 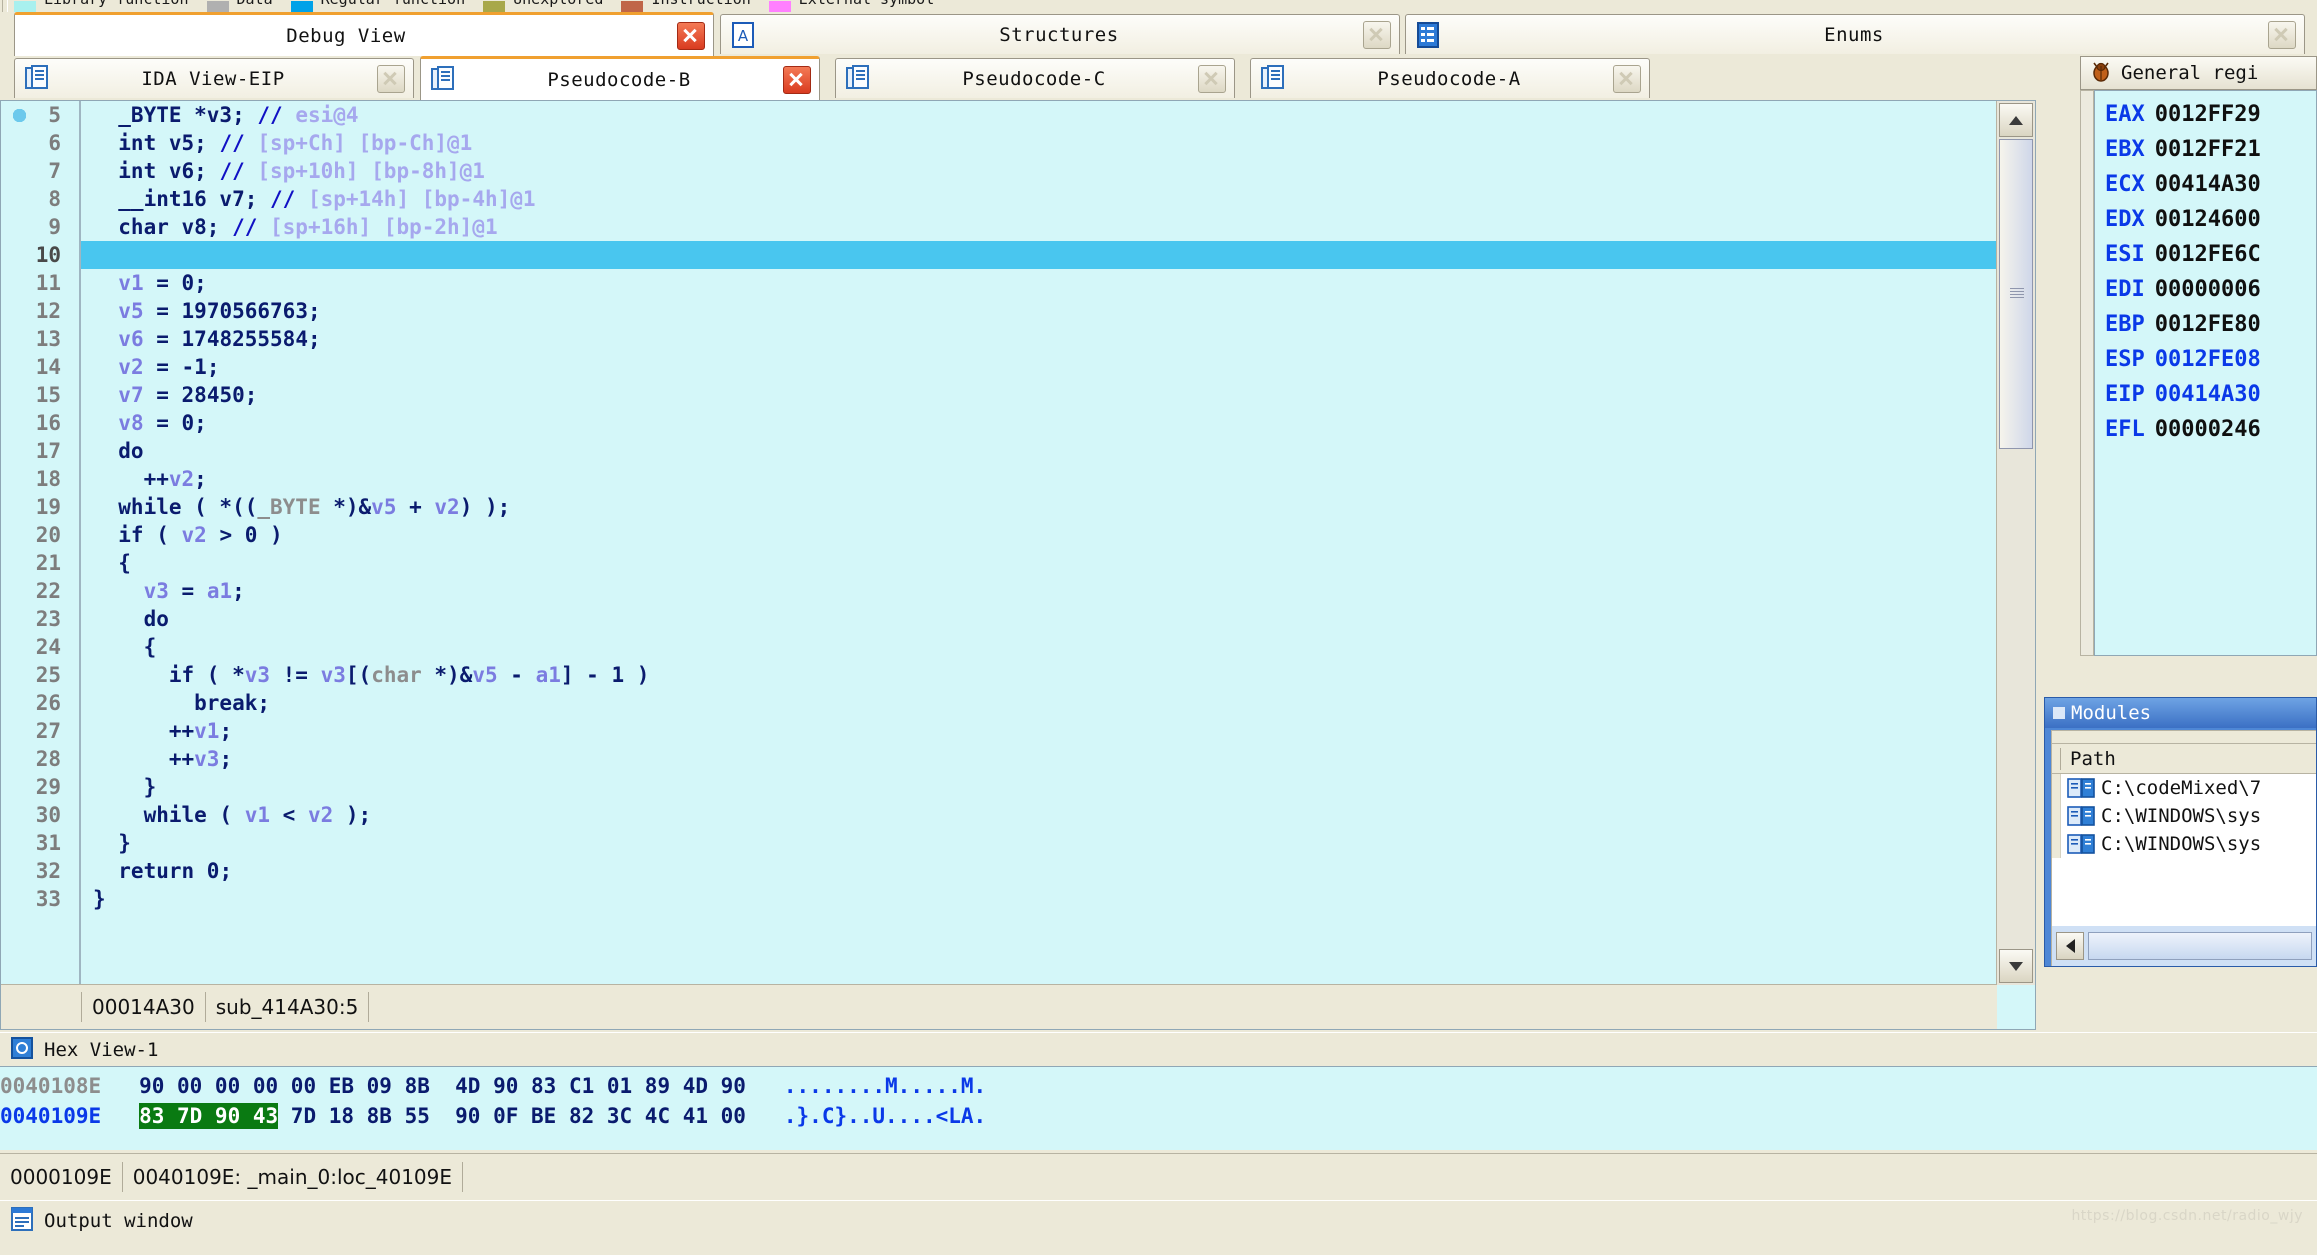 What do you see at coordinates (2016, 120) in the screenshot?
I see `scroll-up-icon` at bounding box center [2016, 120].